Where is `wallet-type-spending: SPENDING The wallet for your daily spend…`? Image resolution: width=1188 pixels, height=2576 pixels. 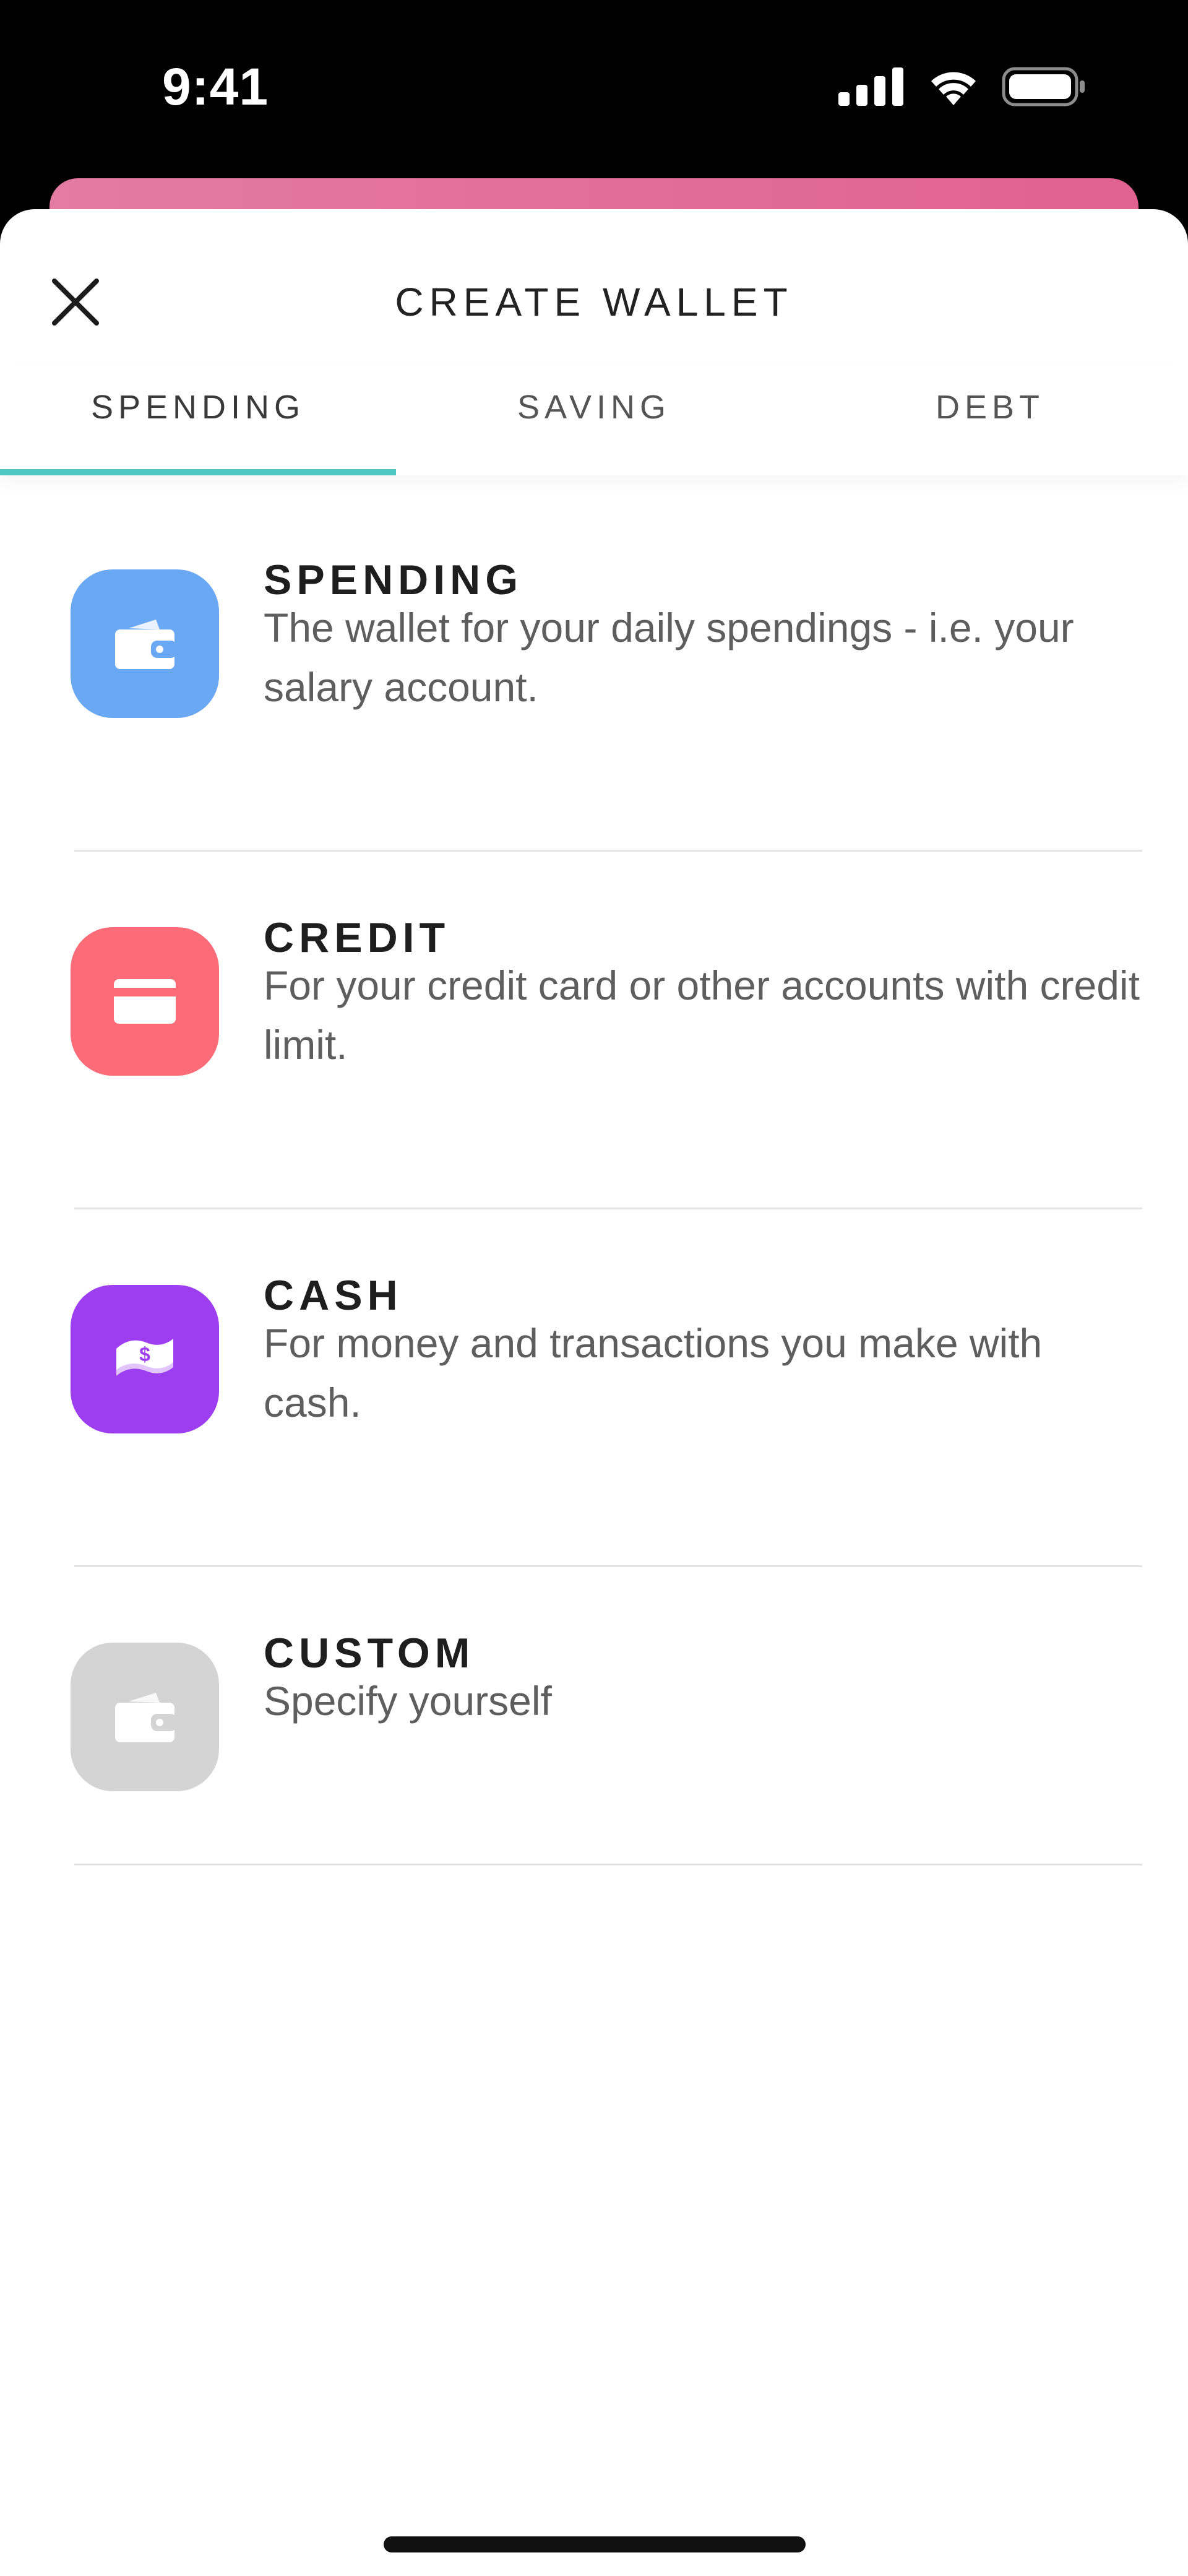 wallet-type-spending: SPENDING The wallet for your daily spend… is located at coordinates (594, 673).